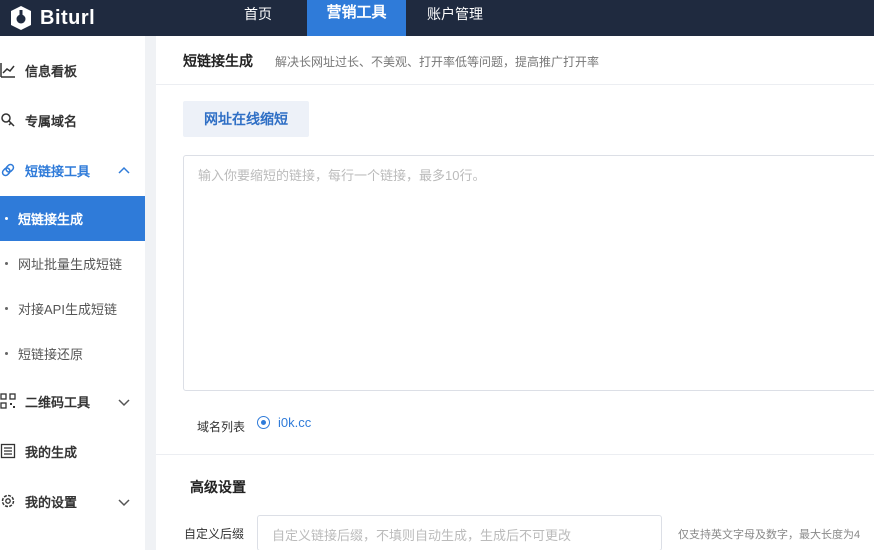 This screenshot has height=550, width=874. I want to click on sidebar-group-my-settings: 我的设置, so click(72, 501).